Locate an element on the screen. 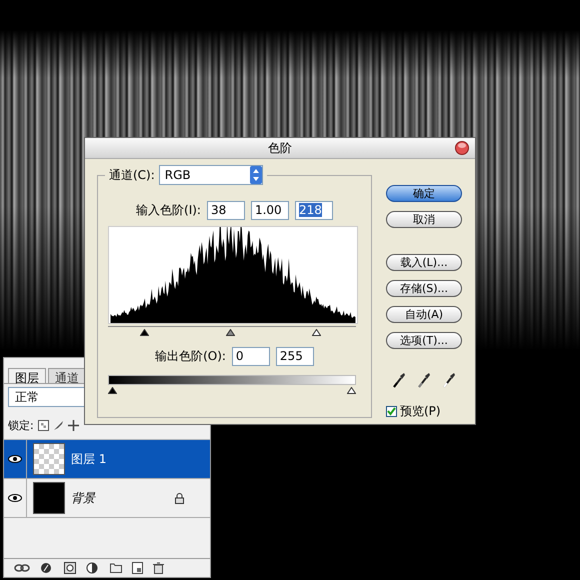 This screenshot has height=580, width=580. layer-name: 背景 is located at coordinates (84, 498).